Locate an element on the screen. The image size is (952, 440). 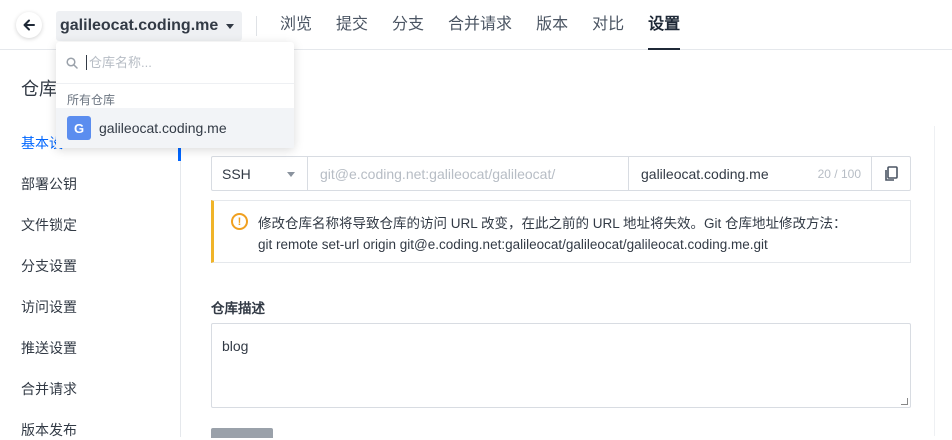
tab-compare: 对比 is located at coordinates (608, 25).